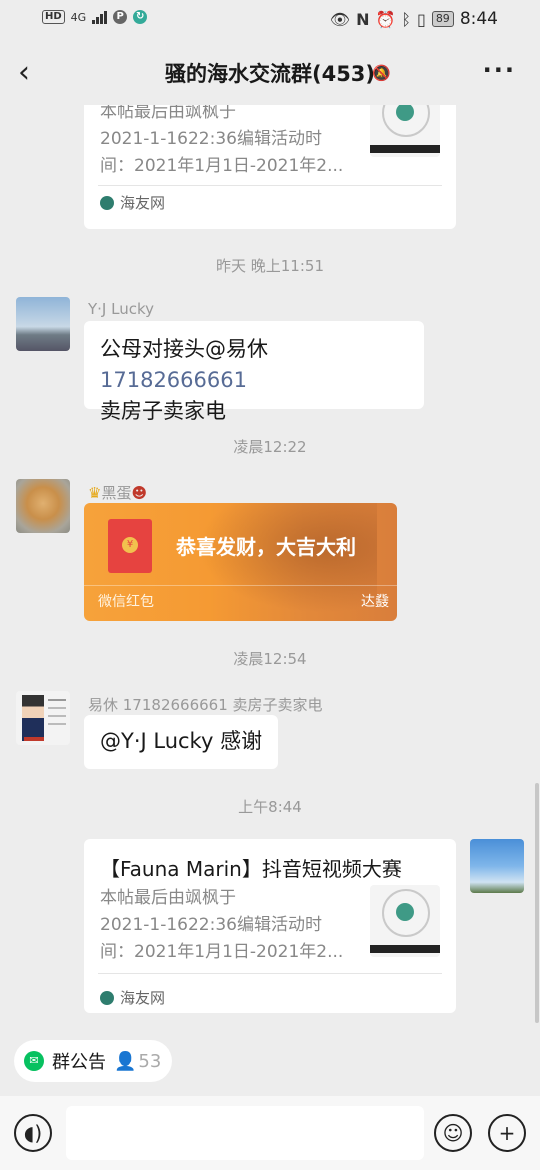 The image size is (540, 1170). Describe the element at coordinates (497, 866) in the screenshot. I see `my-avatar` at that location.